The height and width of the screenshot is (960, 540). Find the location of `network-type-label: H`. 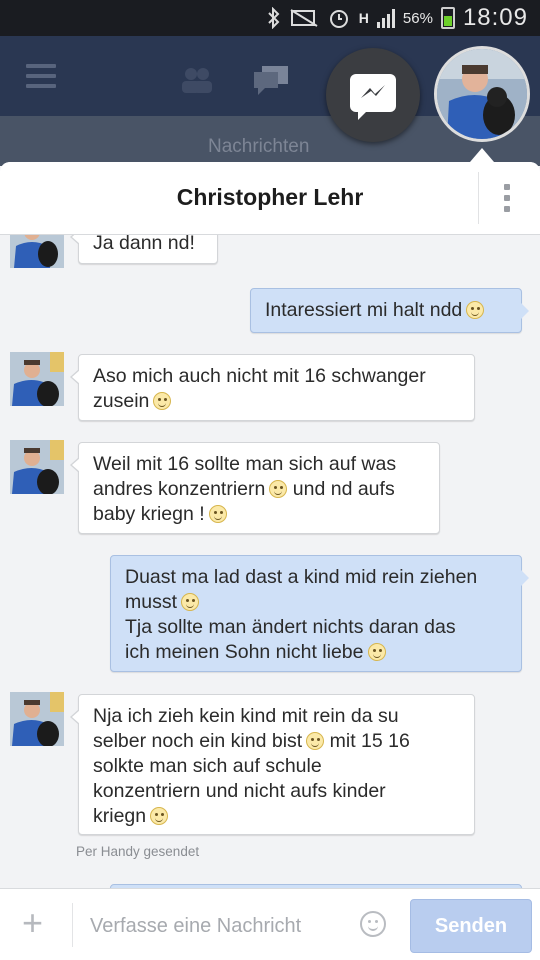

network-type-label: H is located at coordinates (363, 18).